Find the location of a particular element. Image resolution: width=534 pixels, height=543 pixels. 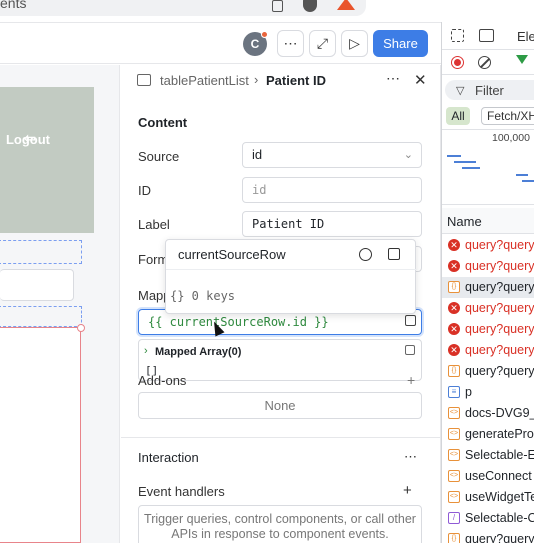

source-select: id ⌄ is located at coordinates (332, 155).